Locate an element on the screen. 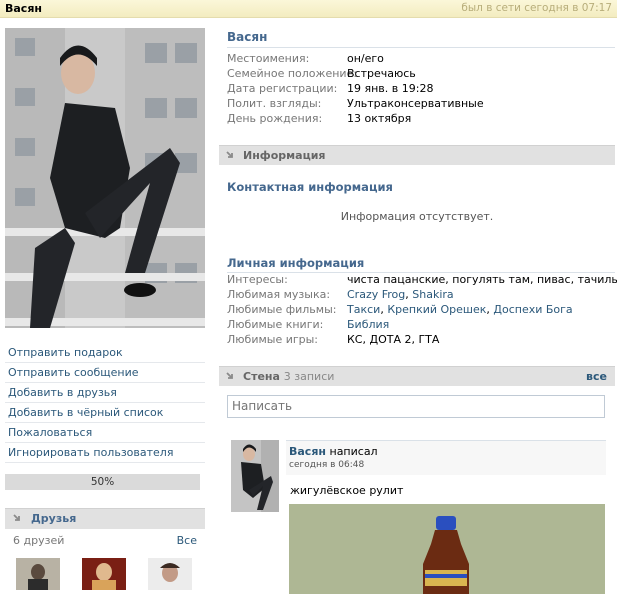 Image resolution: width=617 pixels, height=598 pixels. send-gift-link: Отправить подарок is located at coordinates (105, 353).